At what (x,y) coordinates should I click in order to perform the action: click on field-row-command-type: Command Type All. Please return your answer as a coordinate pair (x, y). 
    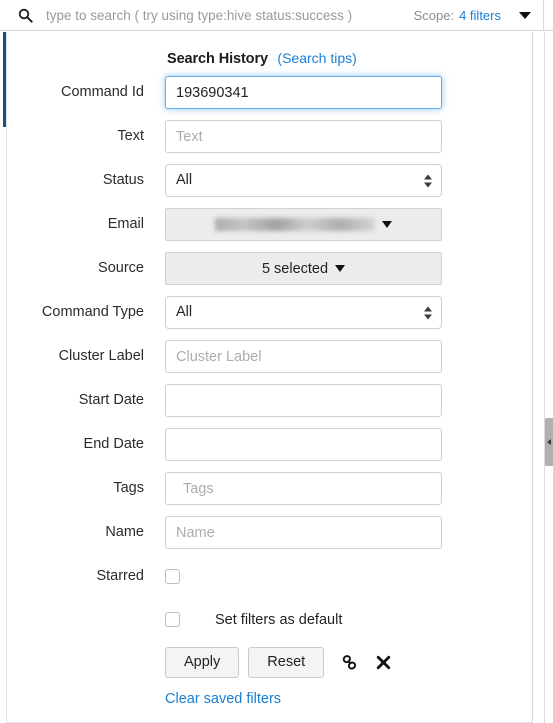
    Looking at the image, I should click on (269, 318).